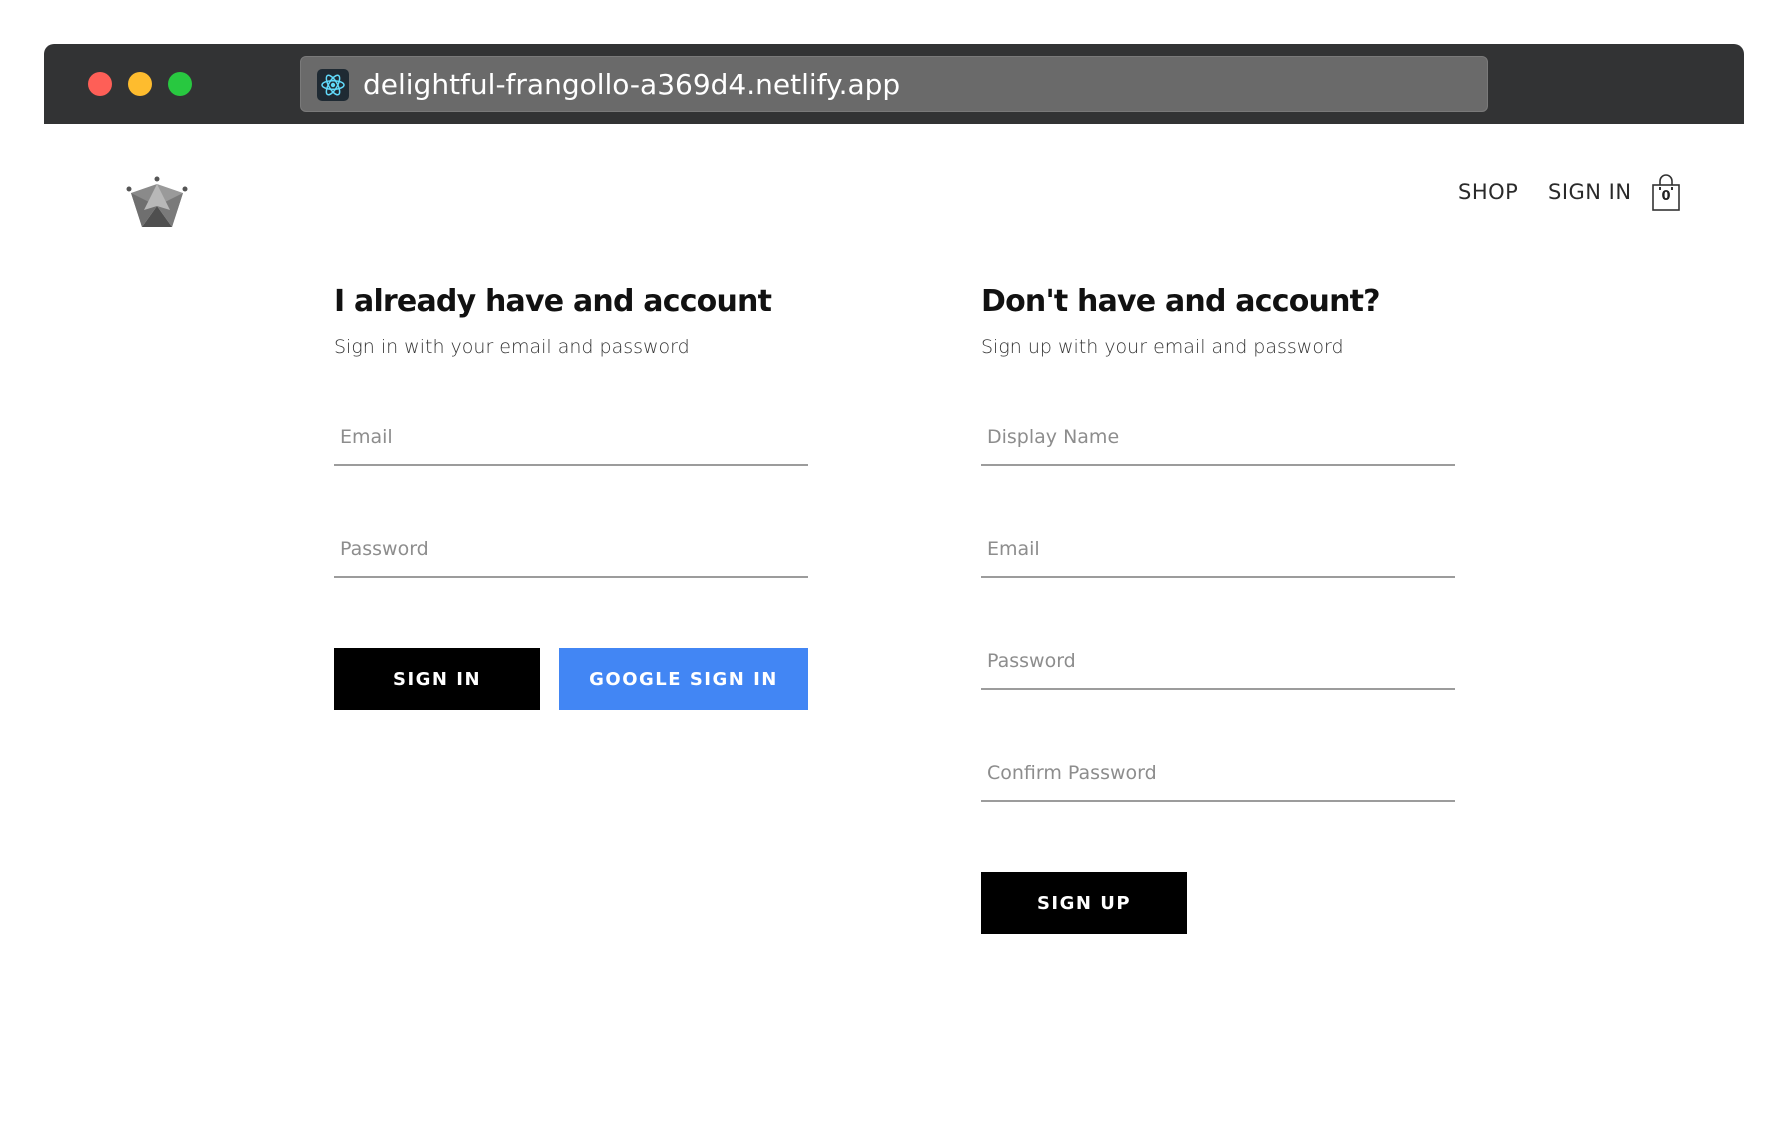  I want to click on sign-up-email-field, so click(1218, 550).